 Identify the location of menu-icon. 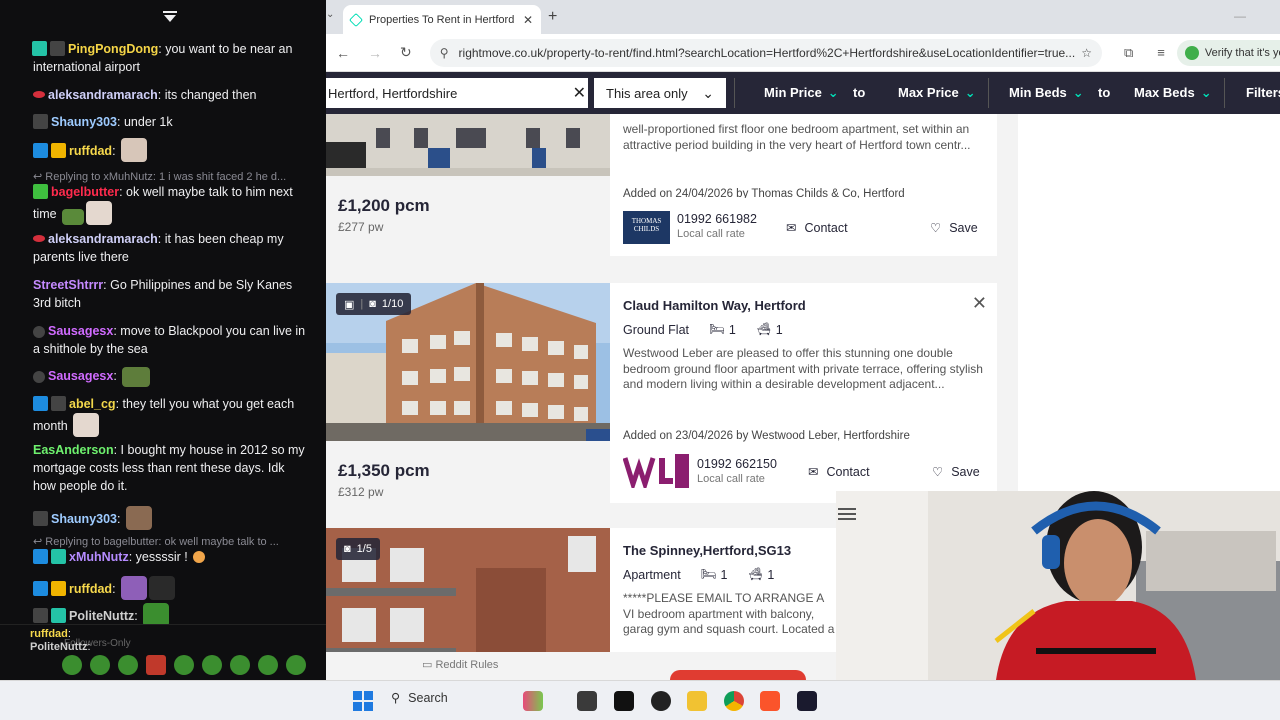
(847, 514).